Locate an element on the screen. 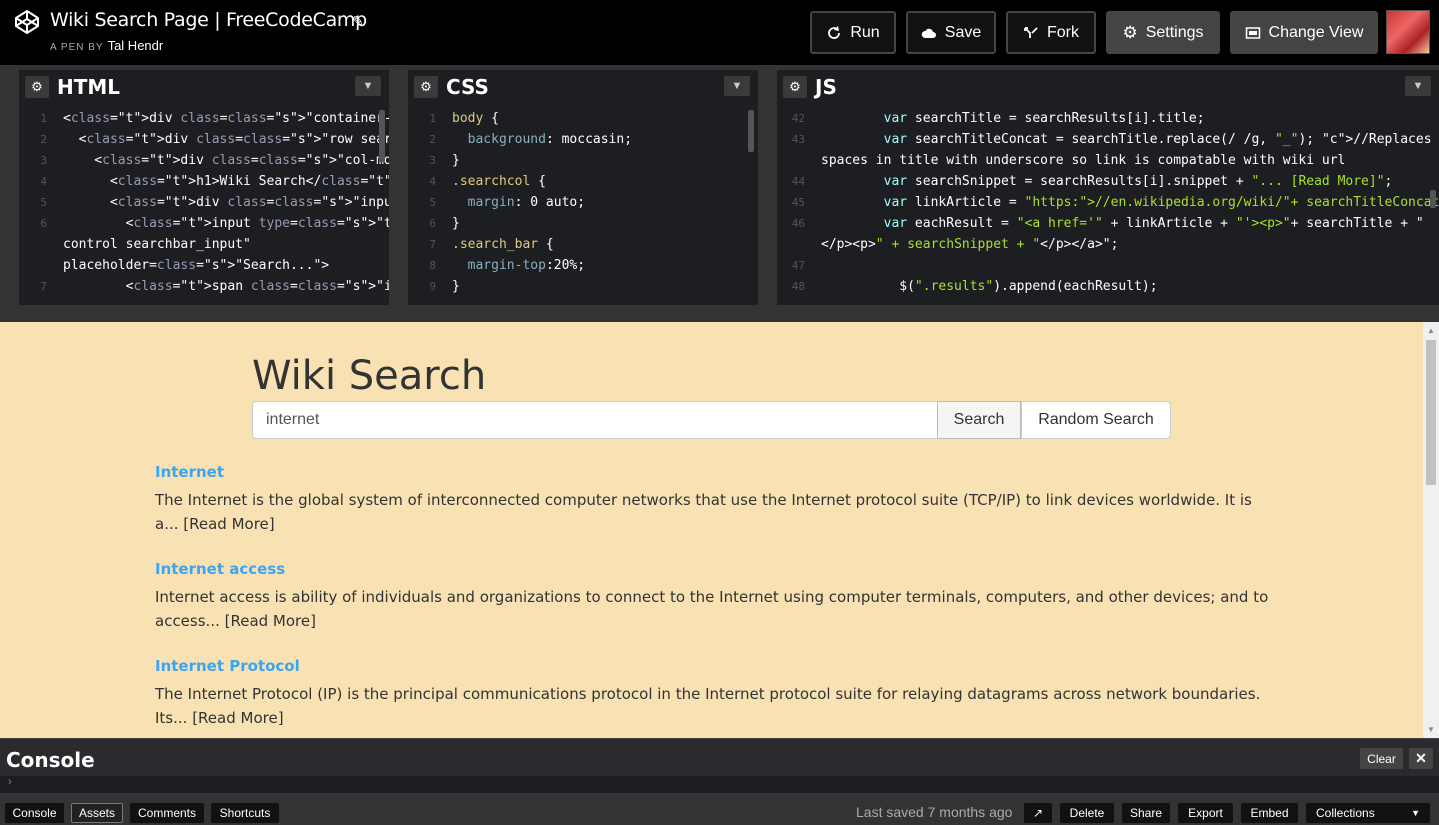 Image resolution: width=1439 pixels, height=825 pixels. js-settings-icon: ⚙ is located at coordinates (795, 87).